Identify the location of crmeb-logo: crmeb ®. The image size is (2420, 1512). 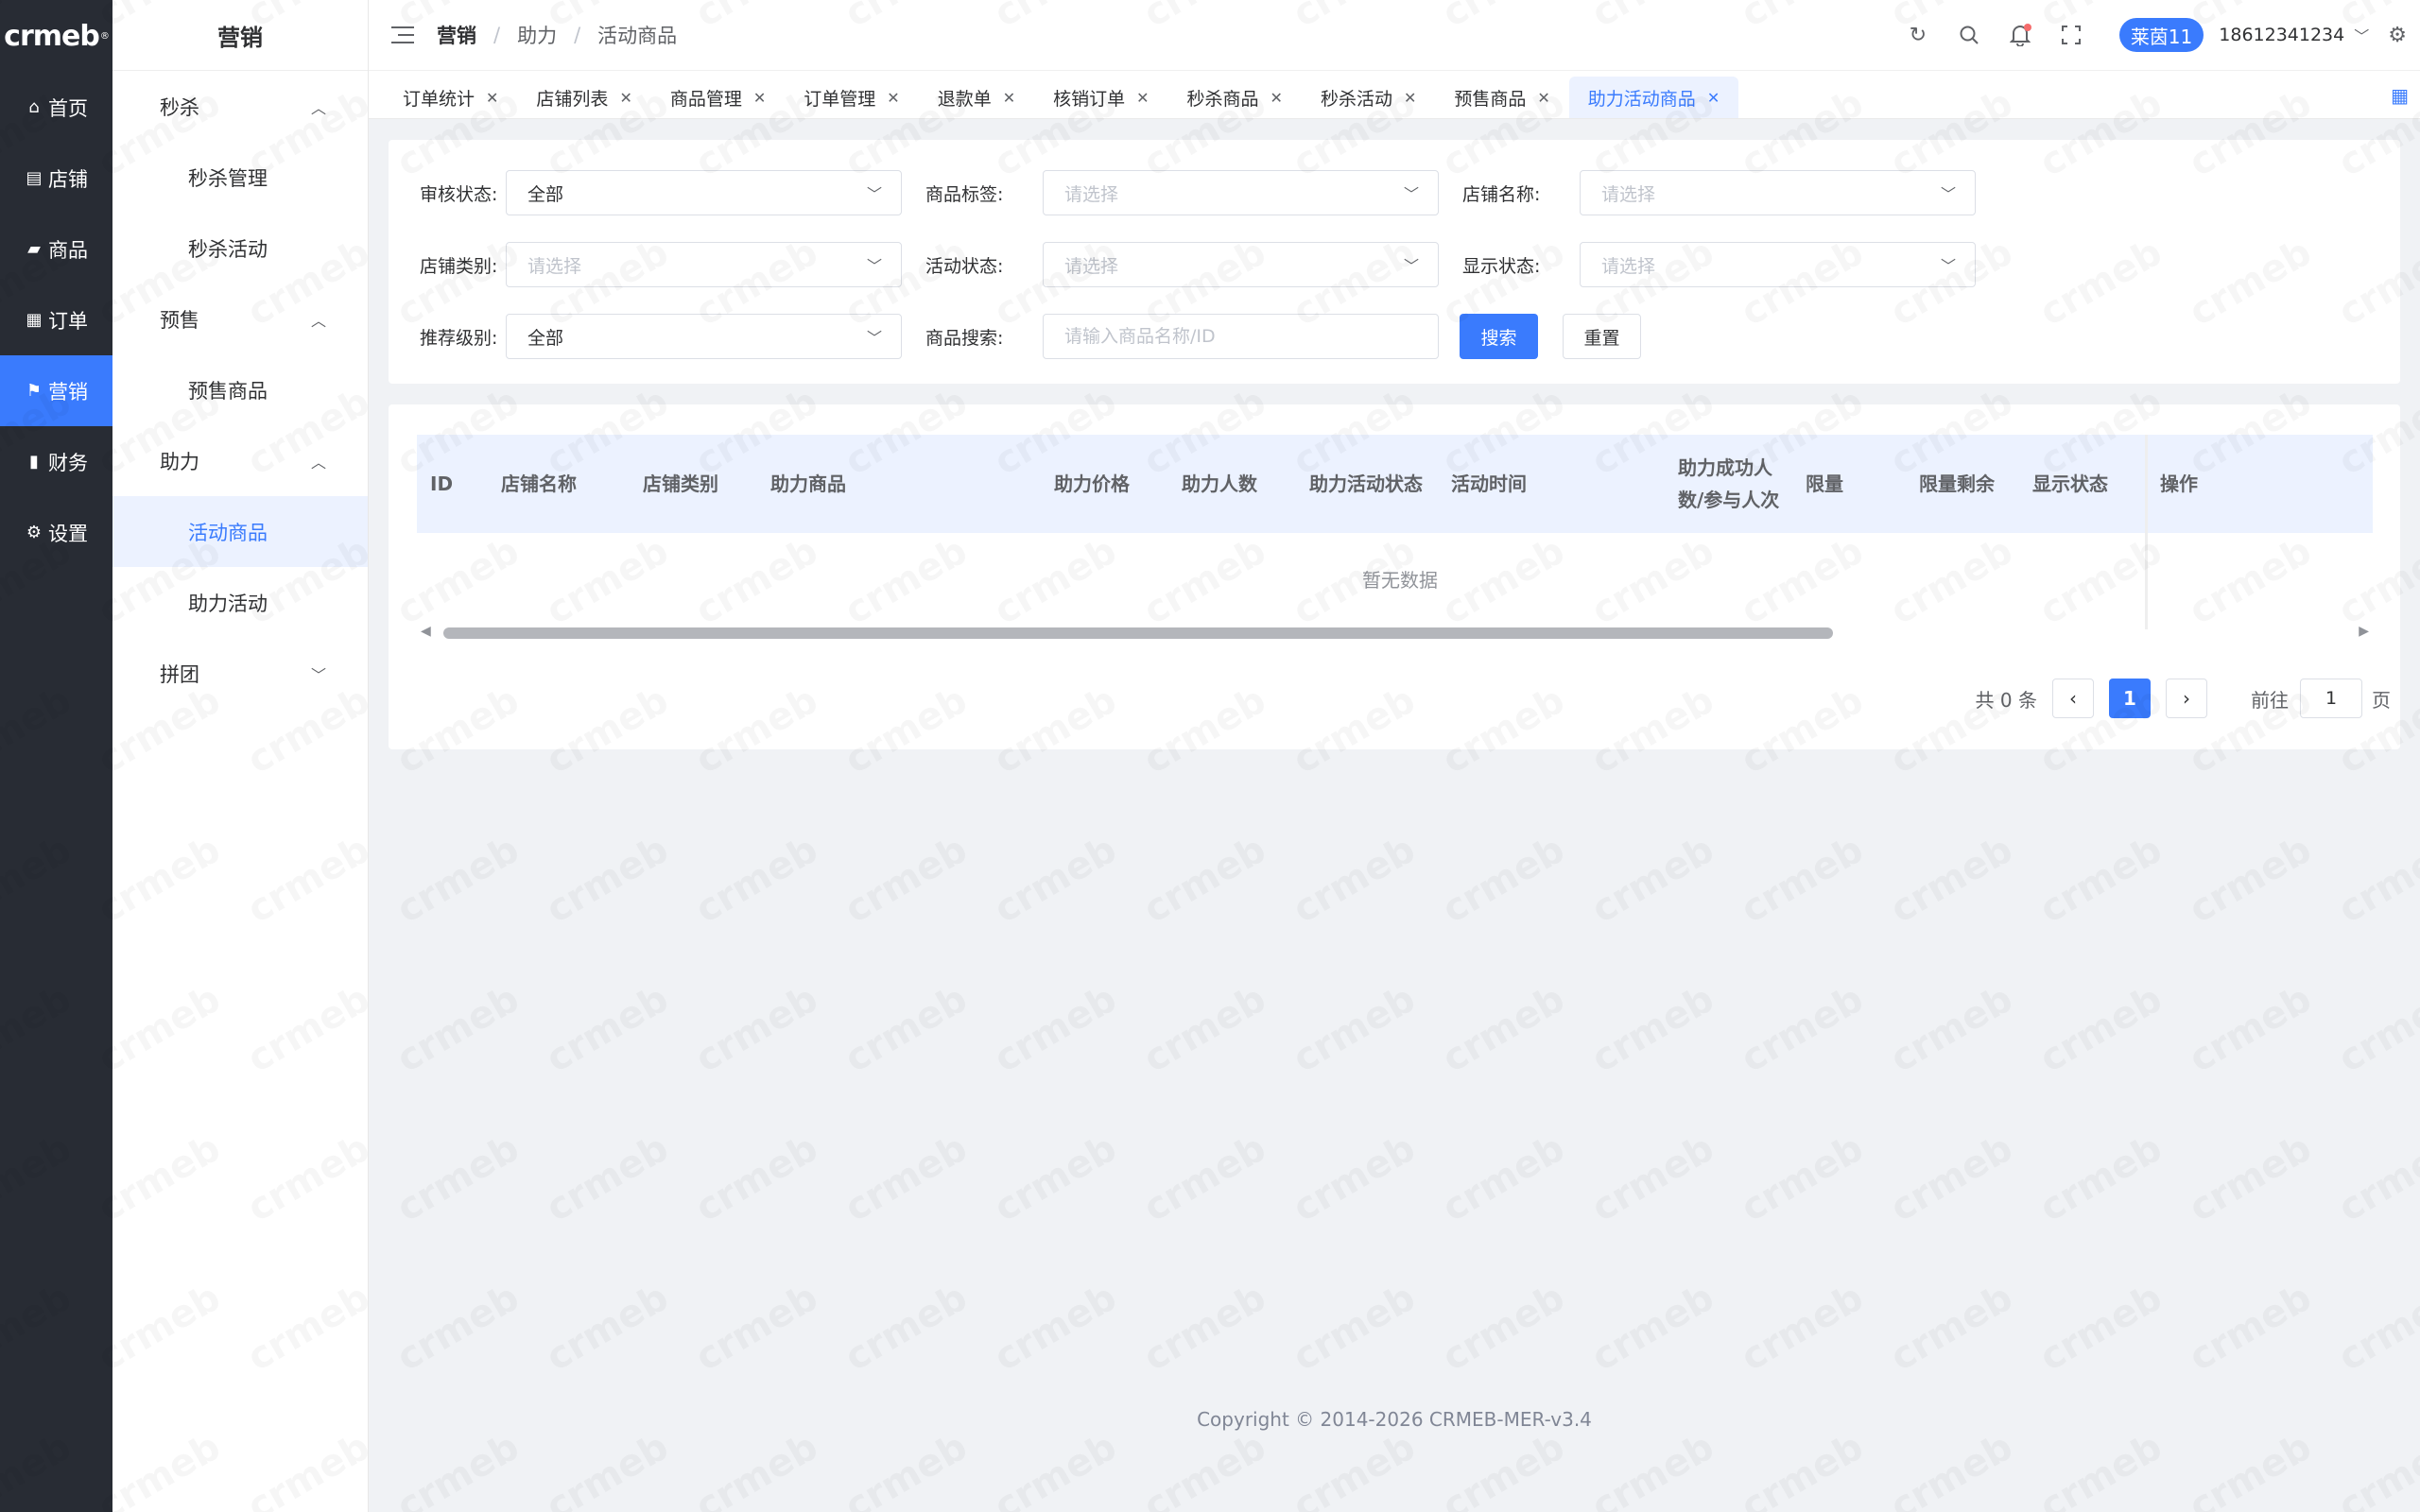
(56, 36).